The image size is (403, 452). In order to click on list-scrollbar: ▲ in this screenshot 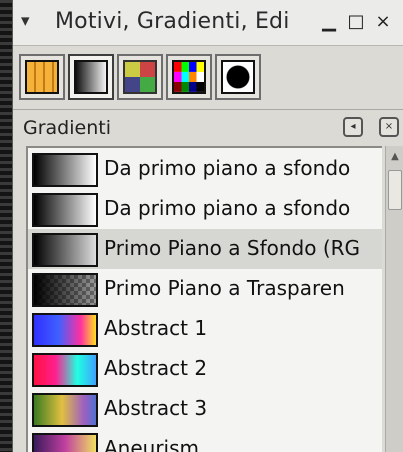, I will do `click(394, 299)`.